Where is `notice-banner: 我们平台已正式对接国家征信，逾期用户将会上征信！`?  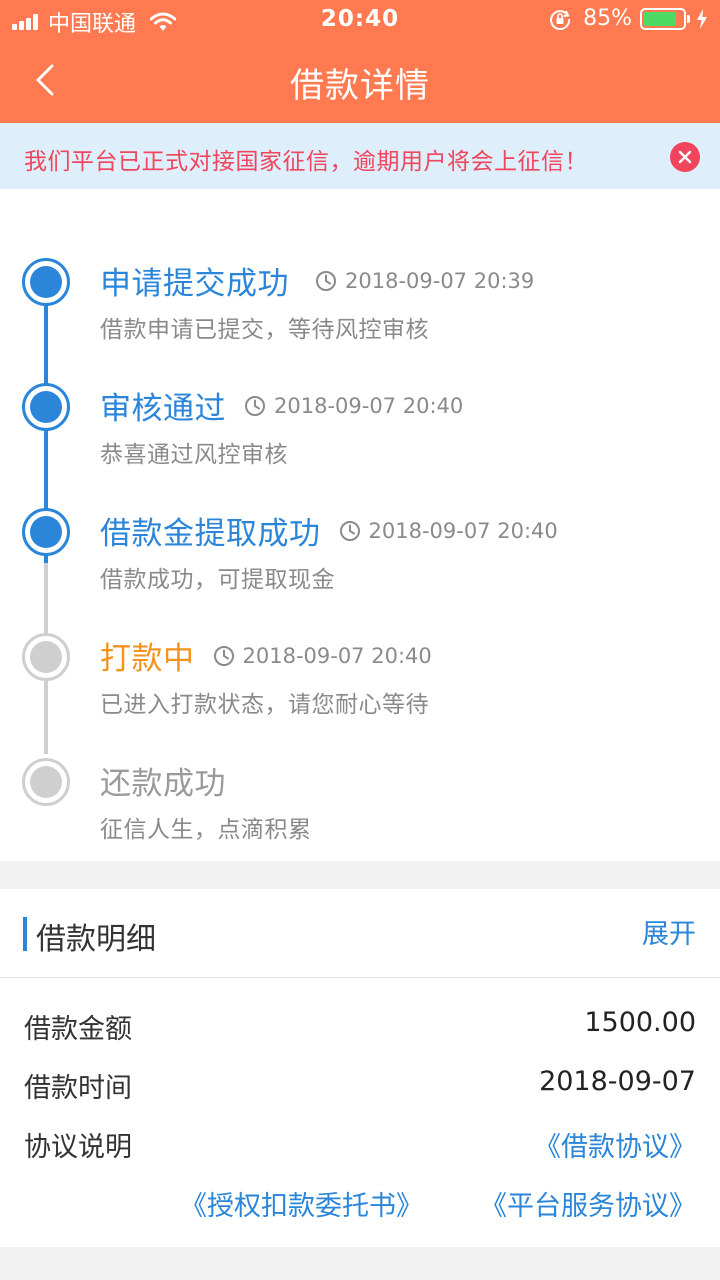 notice-banner: 我们平台已正式对接国家征信，逾期用户将会上征信！ is located at coordinates (360, 156).